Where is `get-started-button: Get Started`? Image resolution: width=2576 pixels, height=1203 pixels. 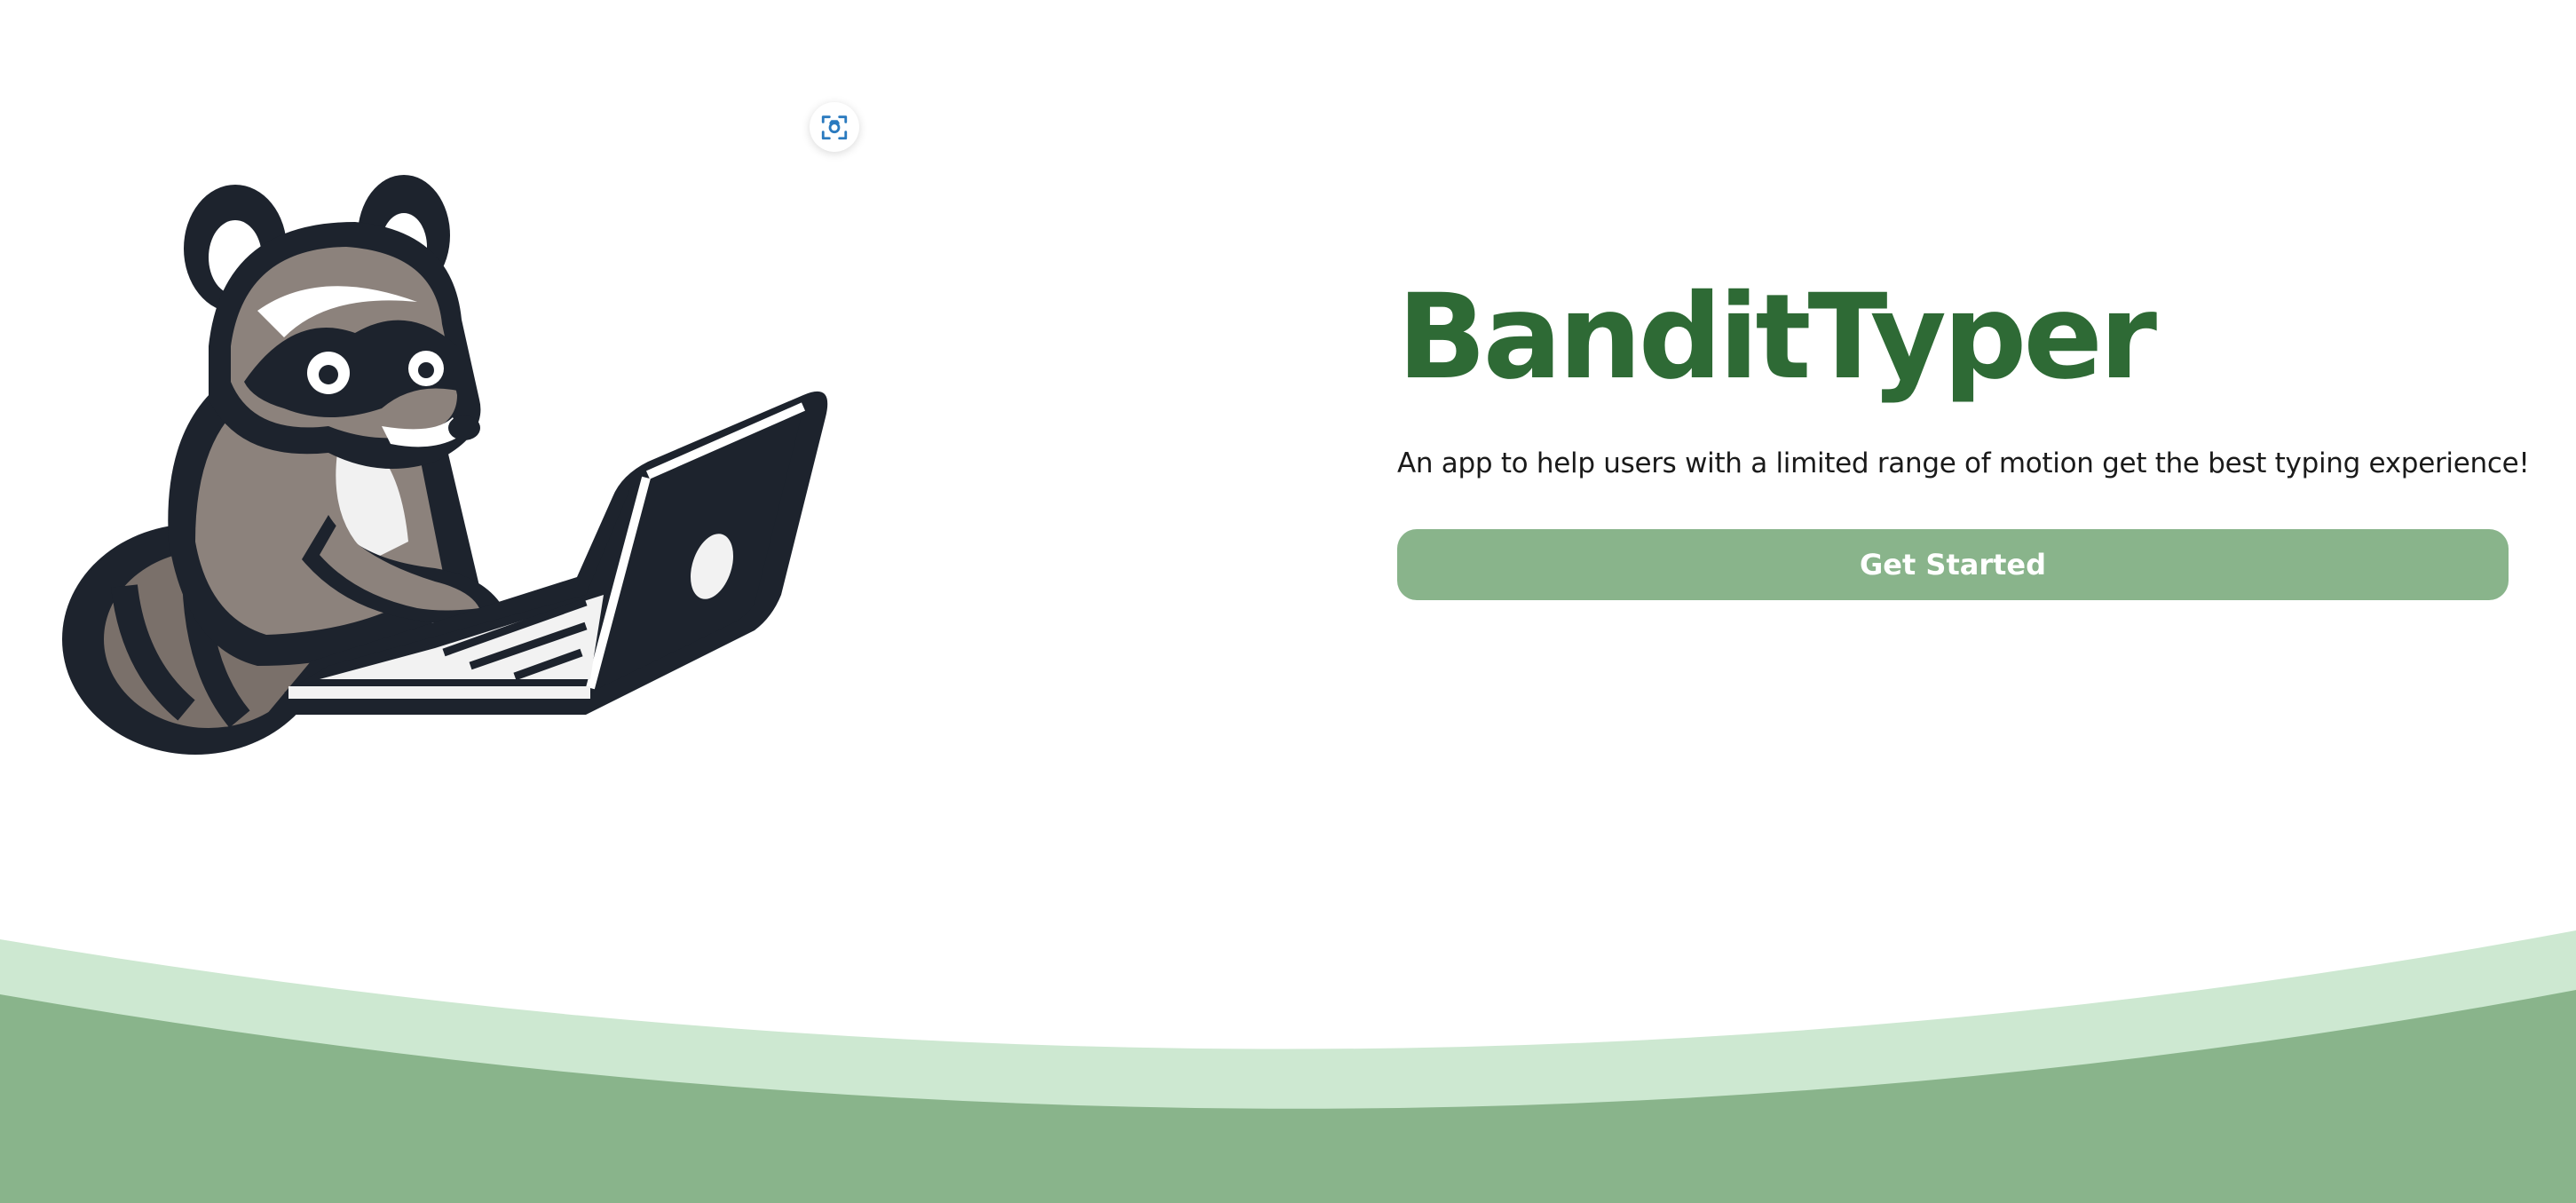
get-started-button: Get Started is located at coordinates (1953, 564).